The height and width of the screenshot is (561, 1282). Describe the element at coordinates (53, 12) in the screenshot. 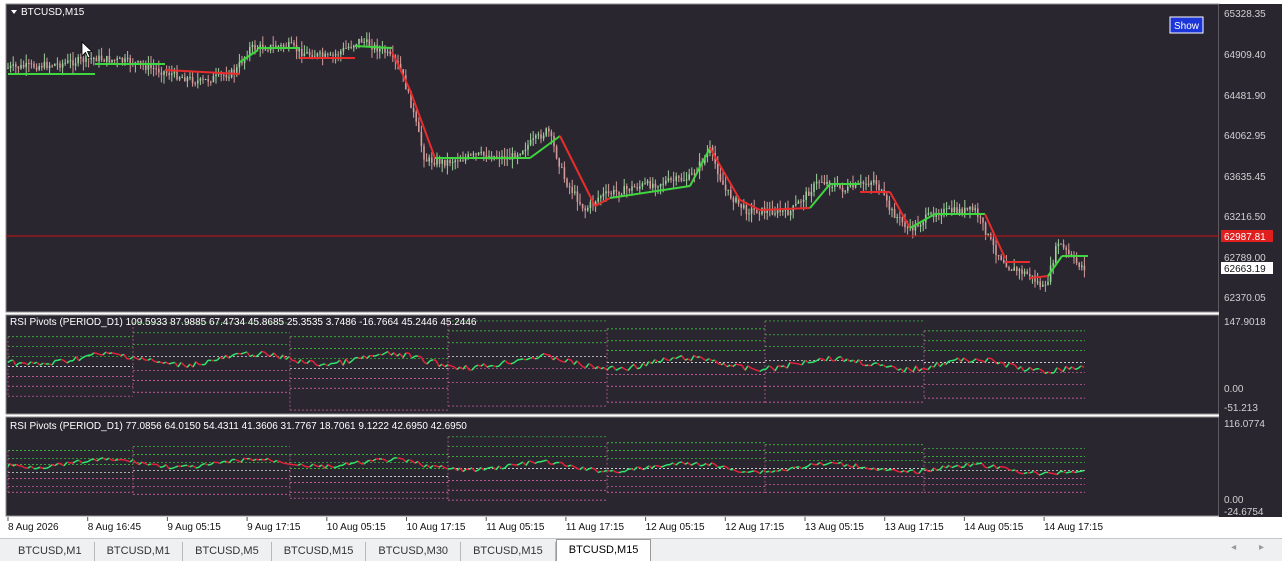

I see `symbol-label: BTCUSD,M15` at that location.